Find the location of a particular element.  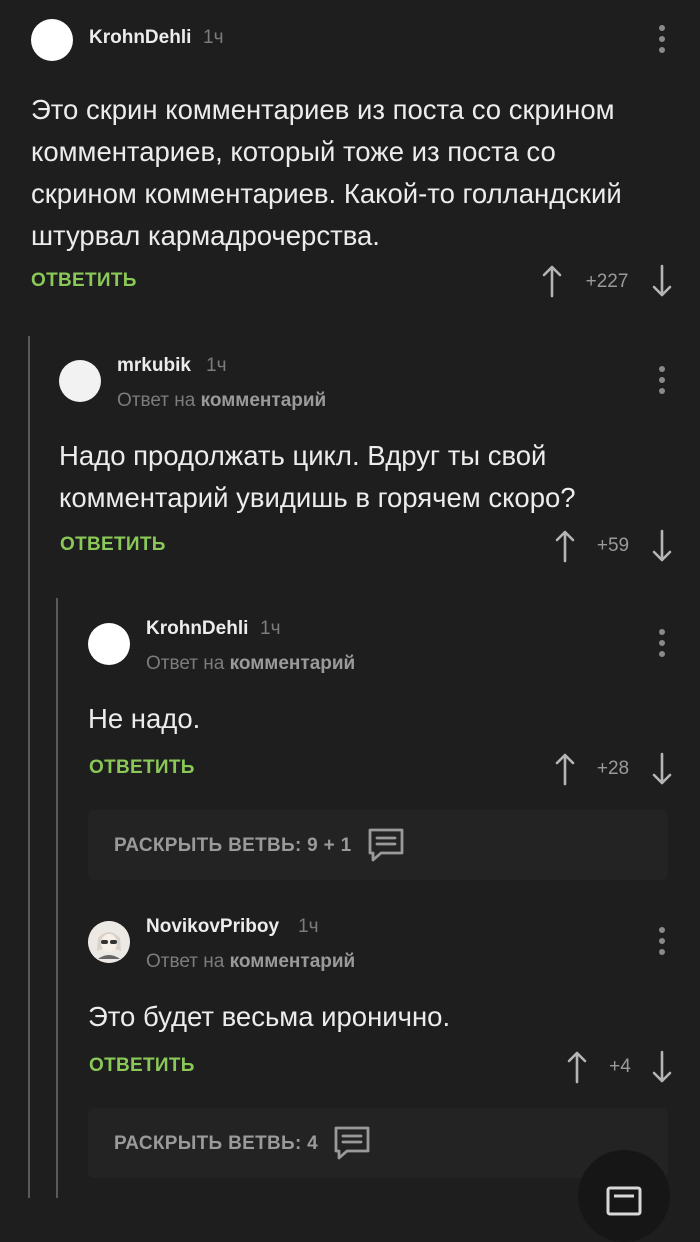

comment-text-line: комментарий увидишь в горячем скоро? is located at coordinates (317, 497).